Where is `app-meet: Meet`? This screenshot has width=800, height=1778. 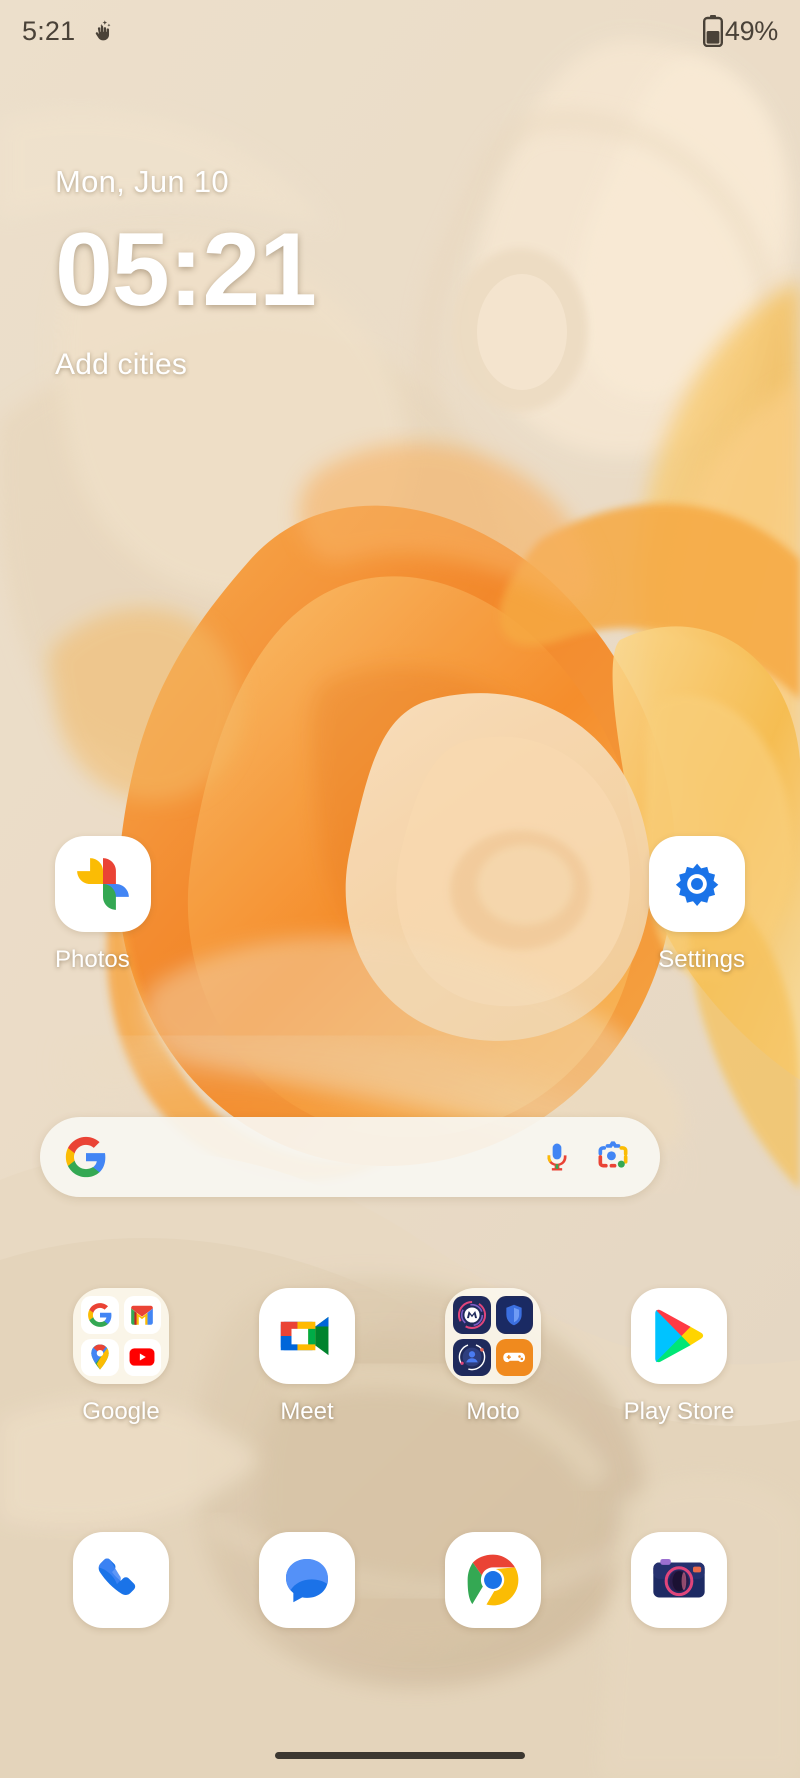
app-meet: Meet is located at coordinates (307, 1357).